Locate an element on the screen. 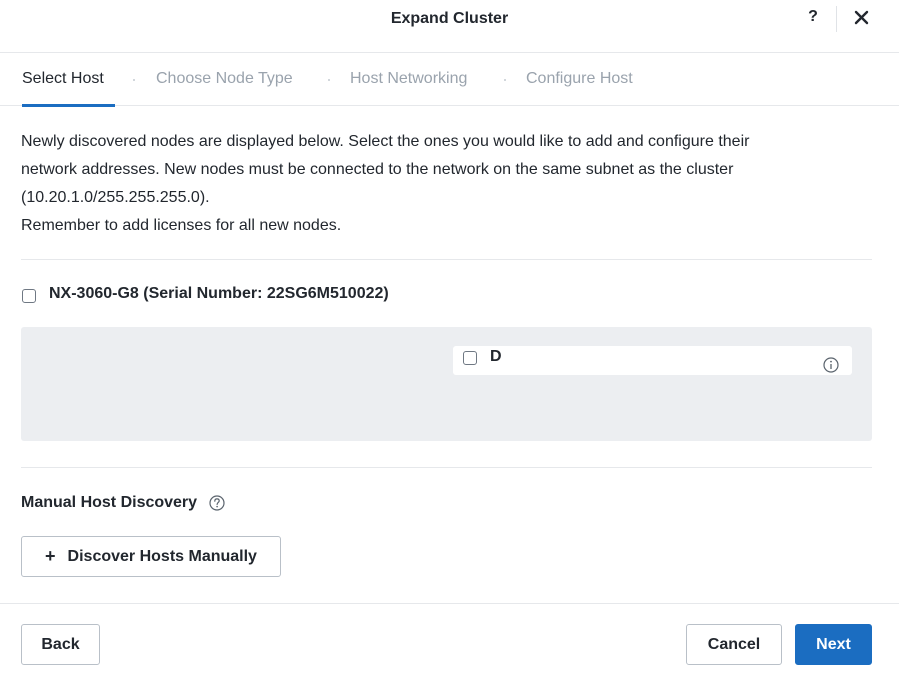 This screenshot has width=899, height=683. dialog-header: Expand Cluster ? is located at coordinates (449, 26).